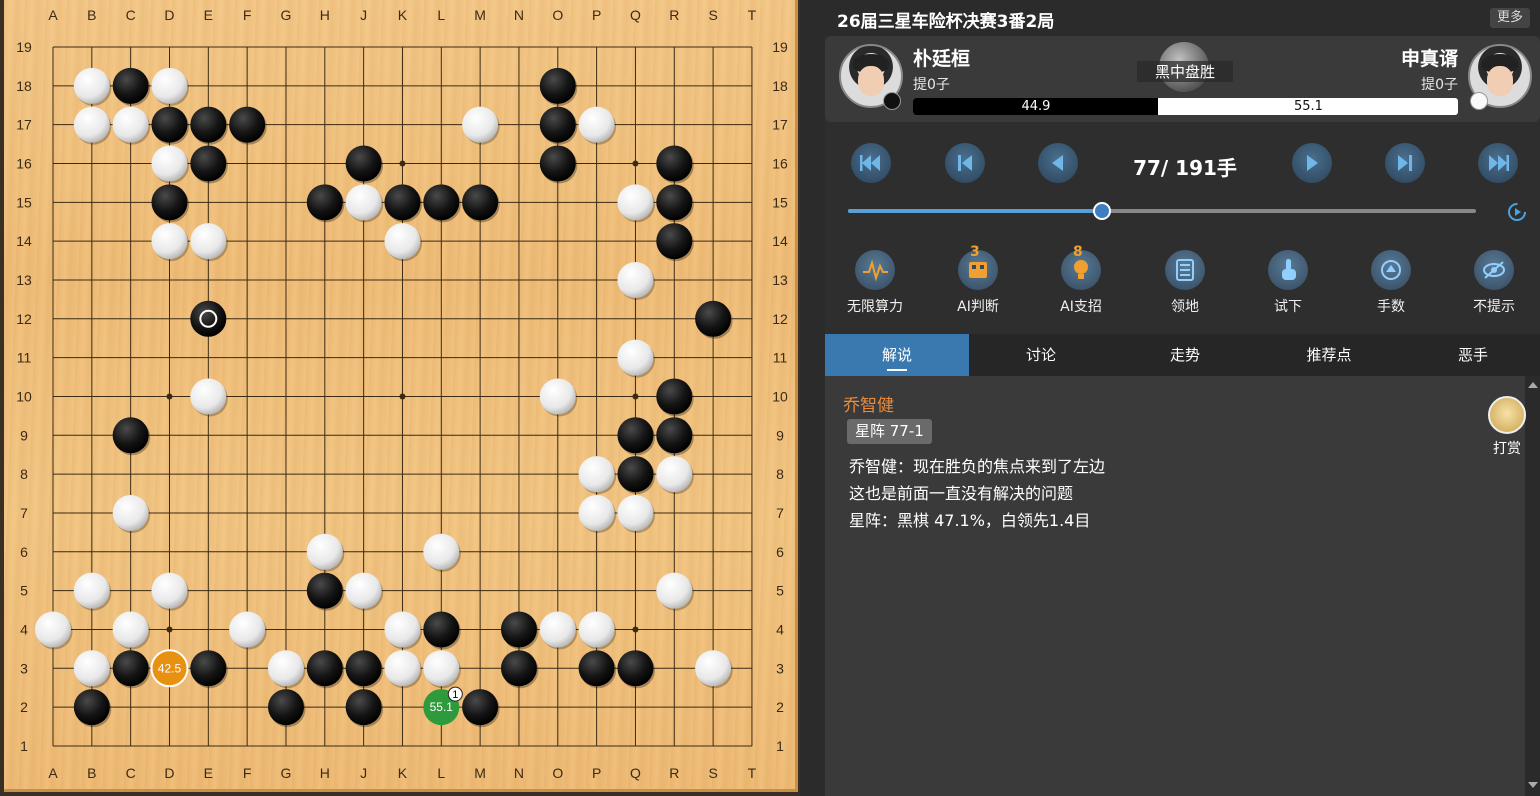  I want to click on analysis-tag: 星阵 77-1, so click(889, 431).